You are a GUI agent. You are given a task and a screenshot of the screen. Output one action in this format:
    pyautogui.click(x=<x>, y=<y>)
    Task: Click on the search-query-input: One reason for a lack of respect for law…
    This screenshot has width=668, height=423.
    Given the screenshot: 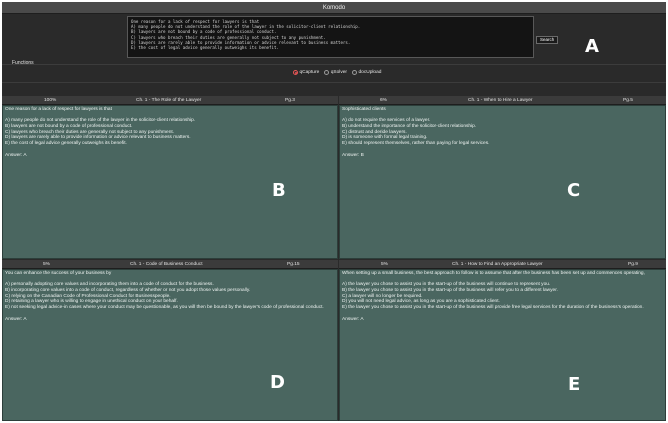 What is the action you would take?
    pyautogui.click(x=330, y=37)
    